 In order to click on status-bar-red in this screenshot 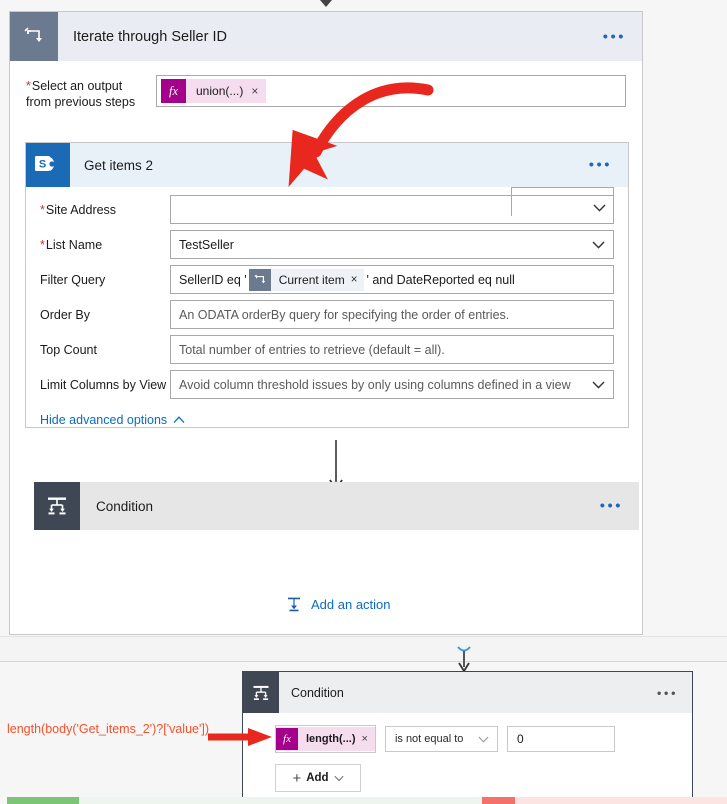, I will do `click(498, 800)`.